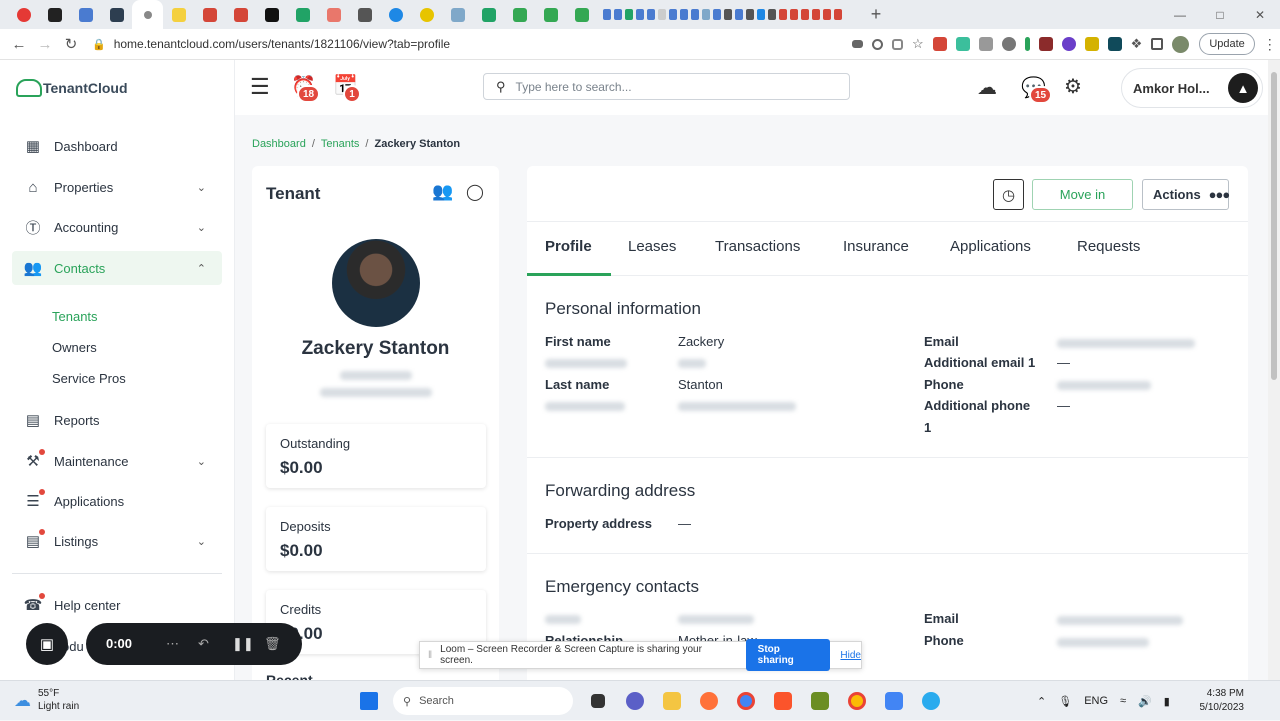  I want to click on hide-link: Hide, so click(850, 655).